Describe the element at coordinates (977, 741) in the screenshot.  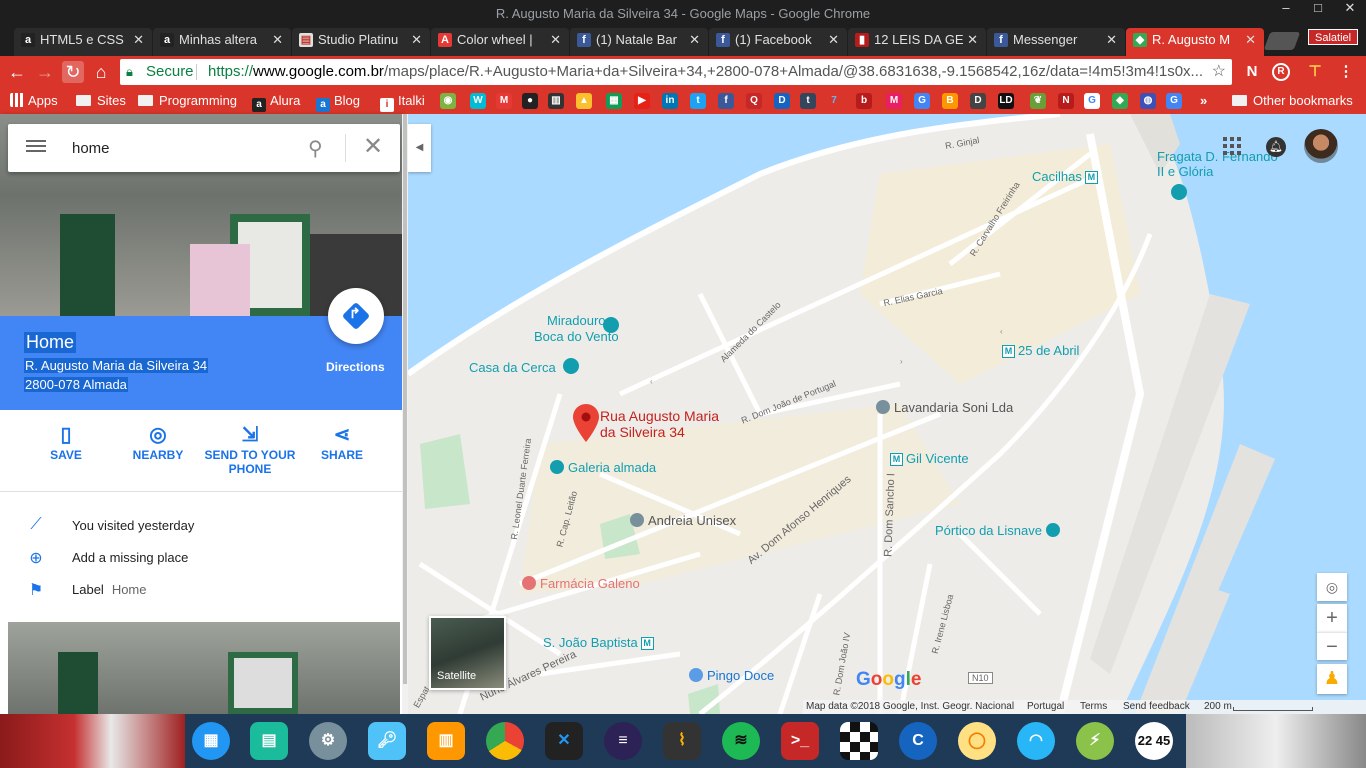
I see `circle-app-icon: ◯` at that location.